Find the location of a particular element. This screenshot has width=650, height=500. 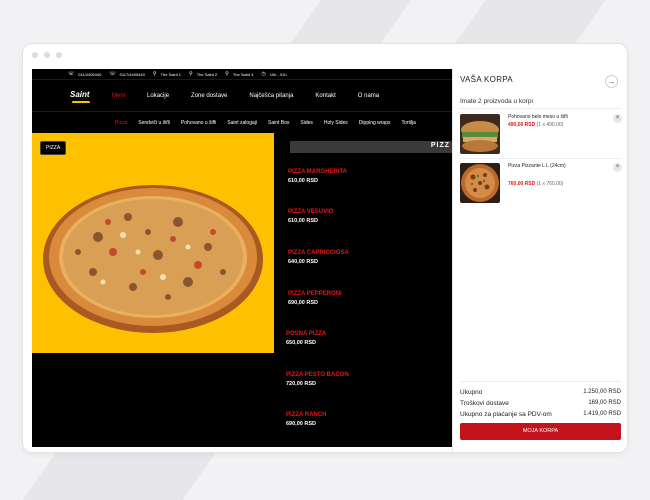

nav-item: Meni is located at coordinates (118, 96).